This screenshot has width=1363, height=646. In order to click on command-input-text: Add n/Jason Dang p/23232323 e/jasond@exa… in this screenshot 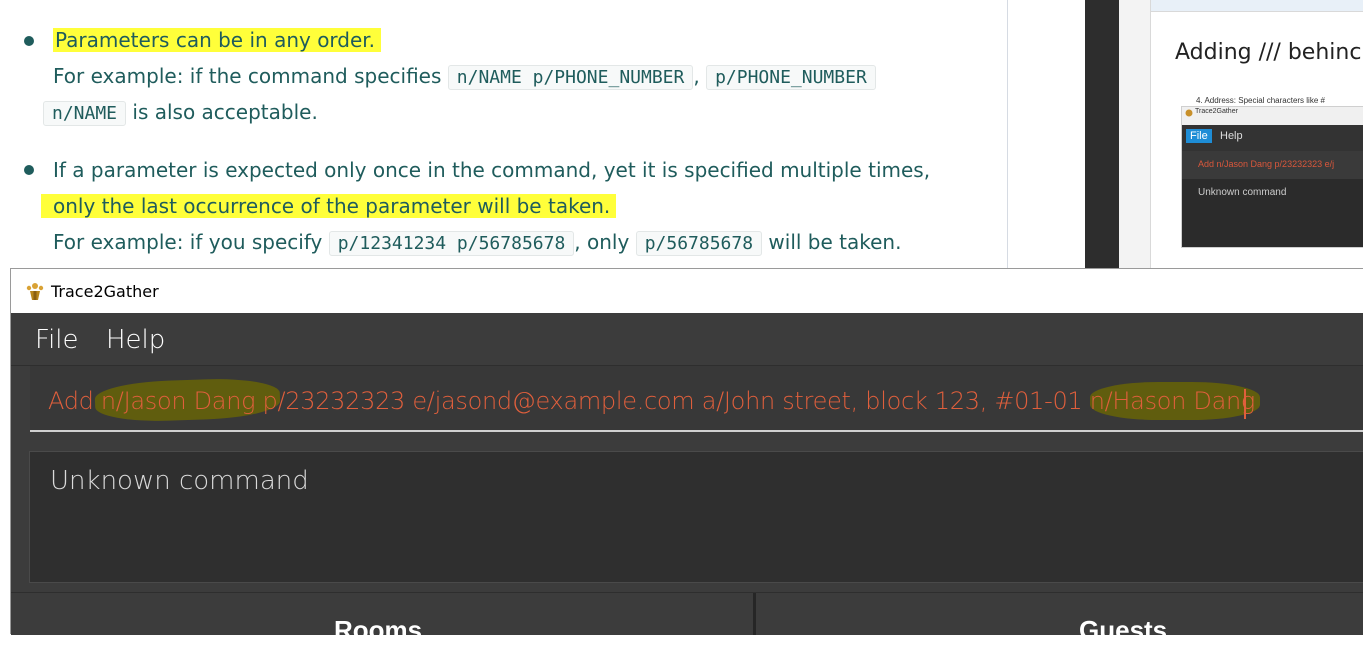, I will do `click(652, 401)`.